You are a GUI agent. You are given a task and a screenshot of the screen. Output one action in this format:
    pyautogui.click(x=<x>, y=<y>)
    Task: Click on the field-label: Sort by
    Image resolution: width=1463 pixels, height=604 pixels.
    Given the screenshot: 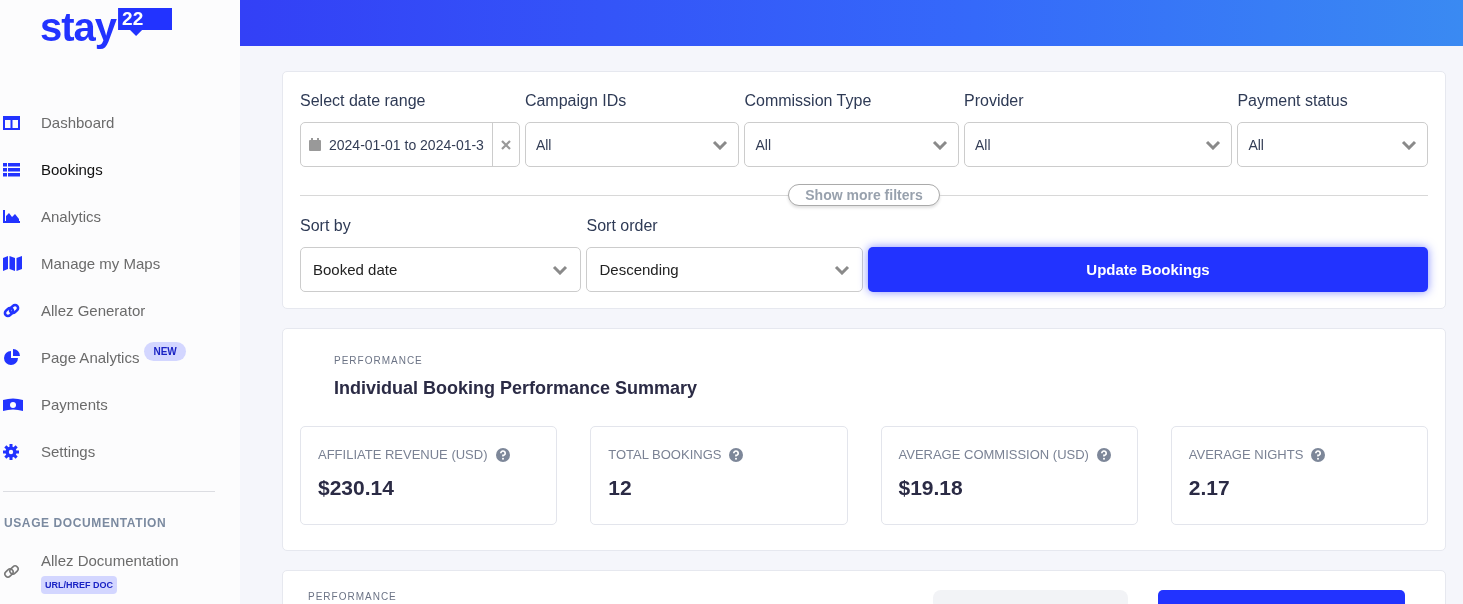 What is the action you would take?
    pyautogui.click(x=326, y=226)
    